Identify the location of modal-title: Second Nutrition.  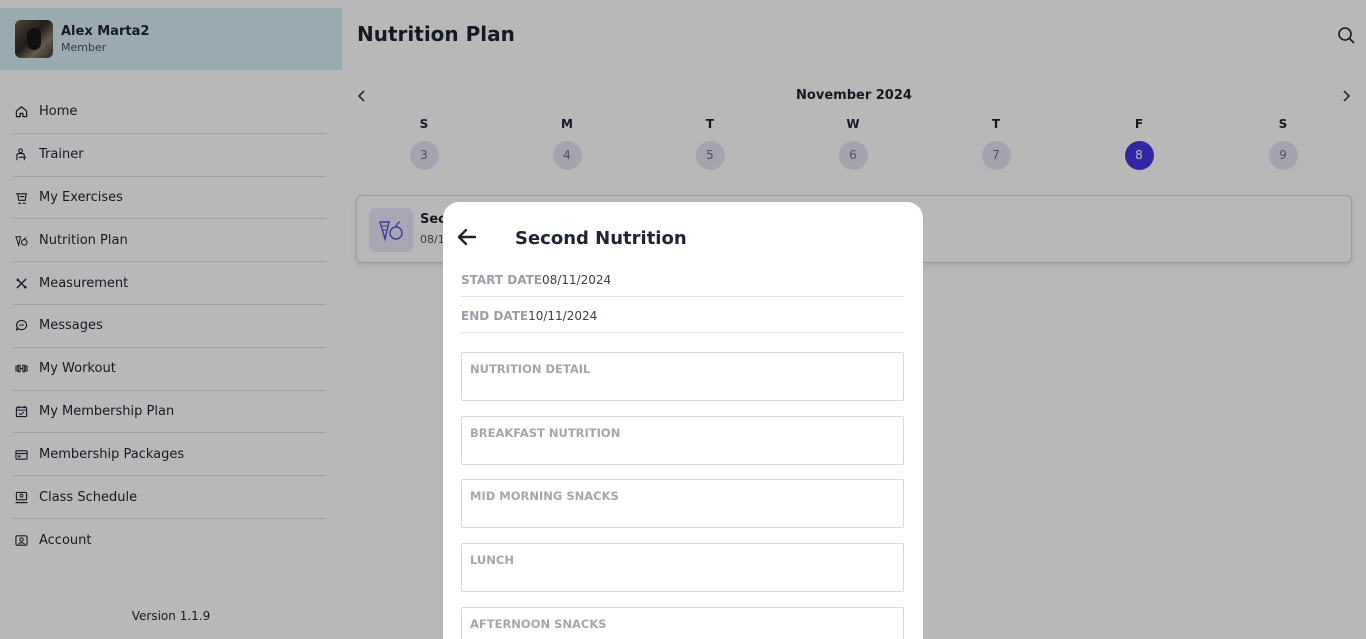
(601, 238).